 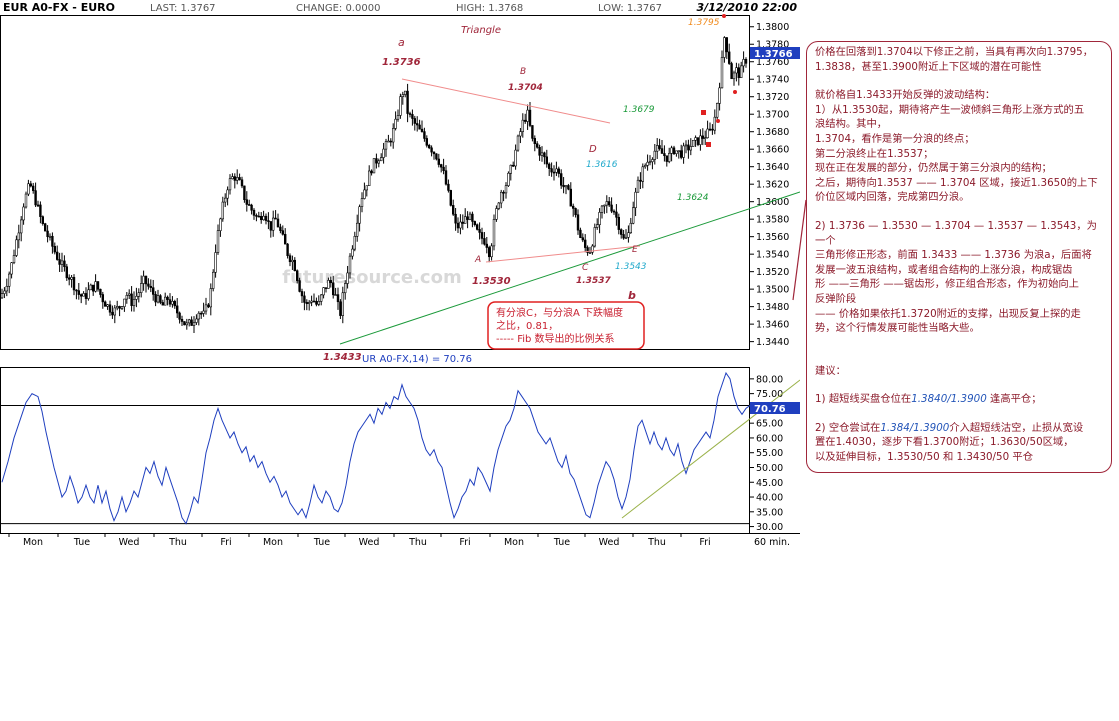 I want to click on rsi-tick-label: 30.00, so click(x=769, y=527).